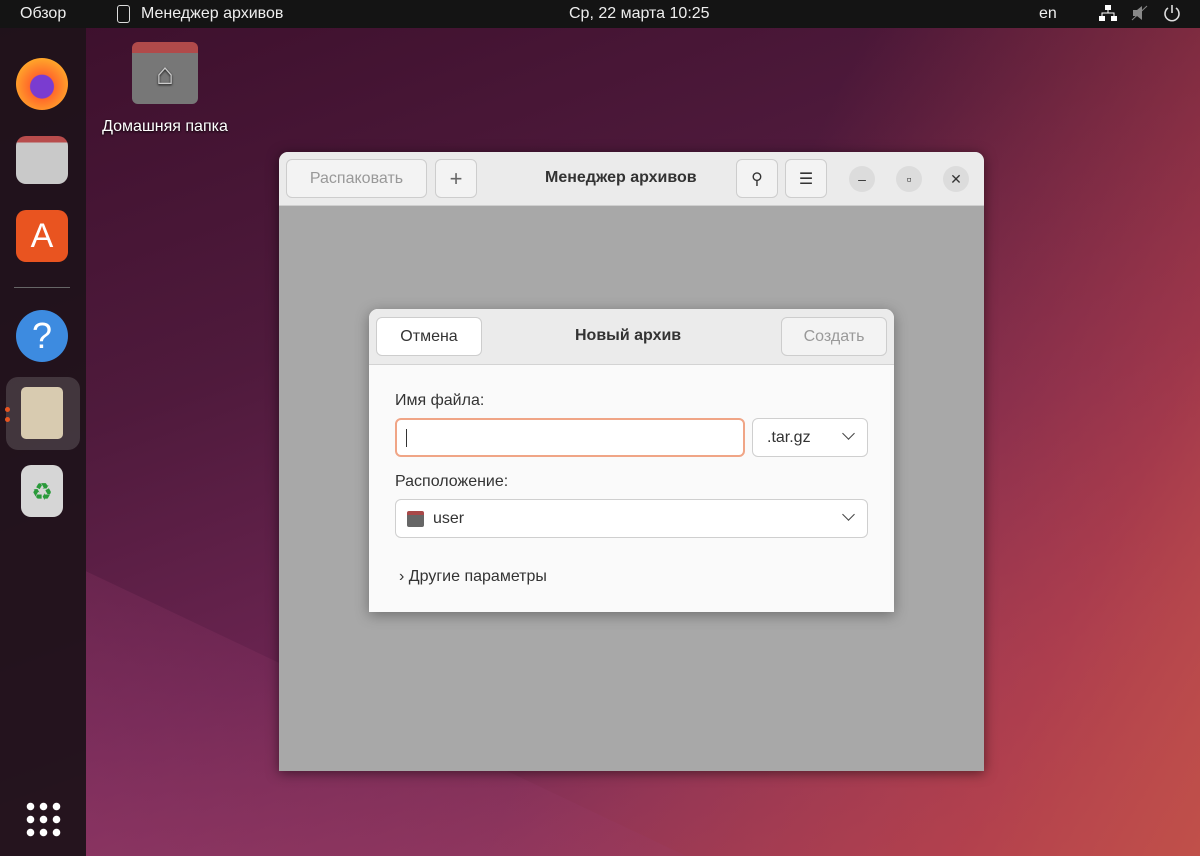  Describe the element at coordinates (43, 819) in the screenshot. I see `show-apps-icon` at that location.